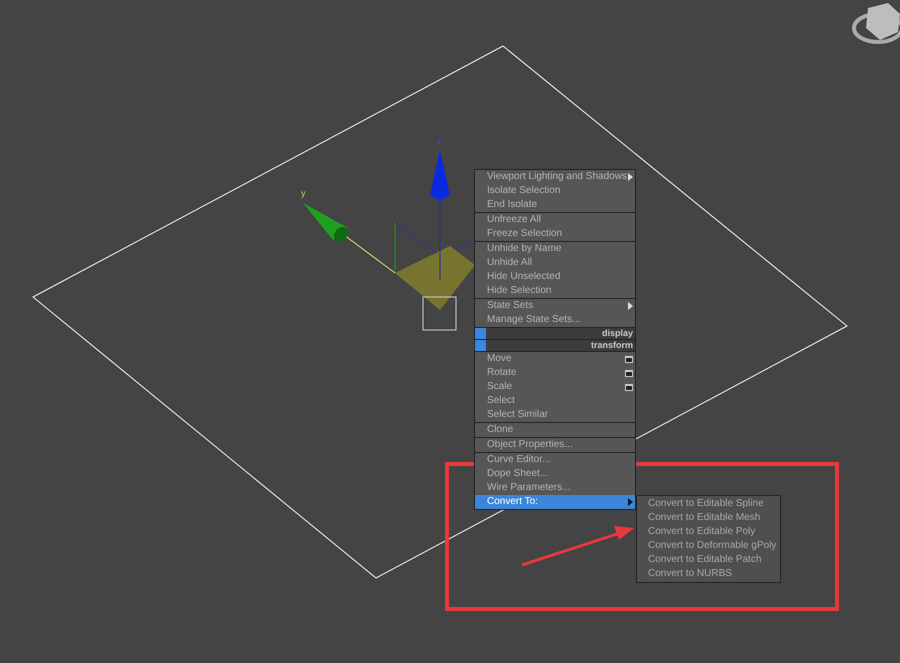 This screenshot has height=663, width=900. I want to click on menu-item: Scale, so click(555, 387).